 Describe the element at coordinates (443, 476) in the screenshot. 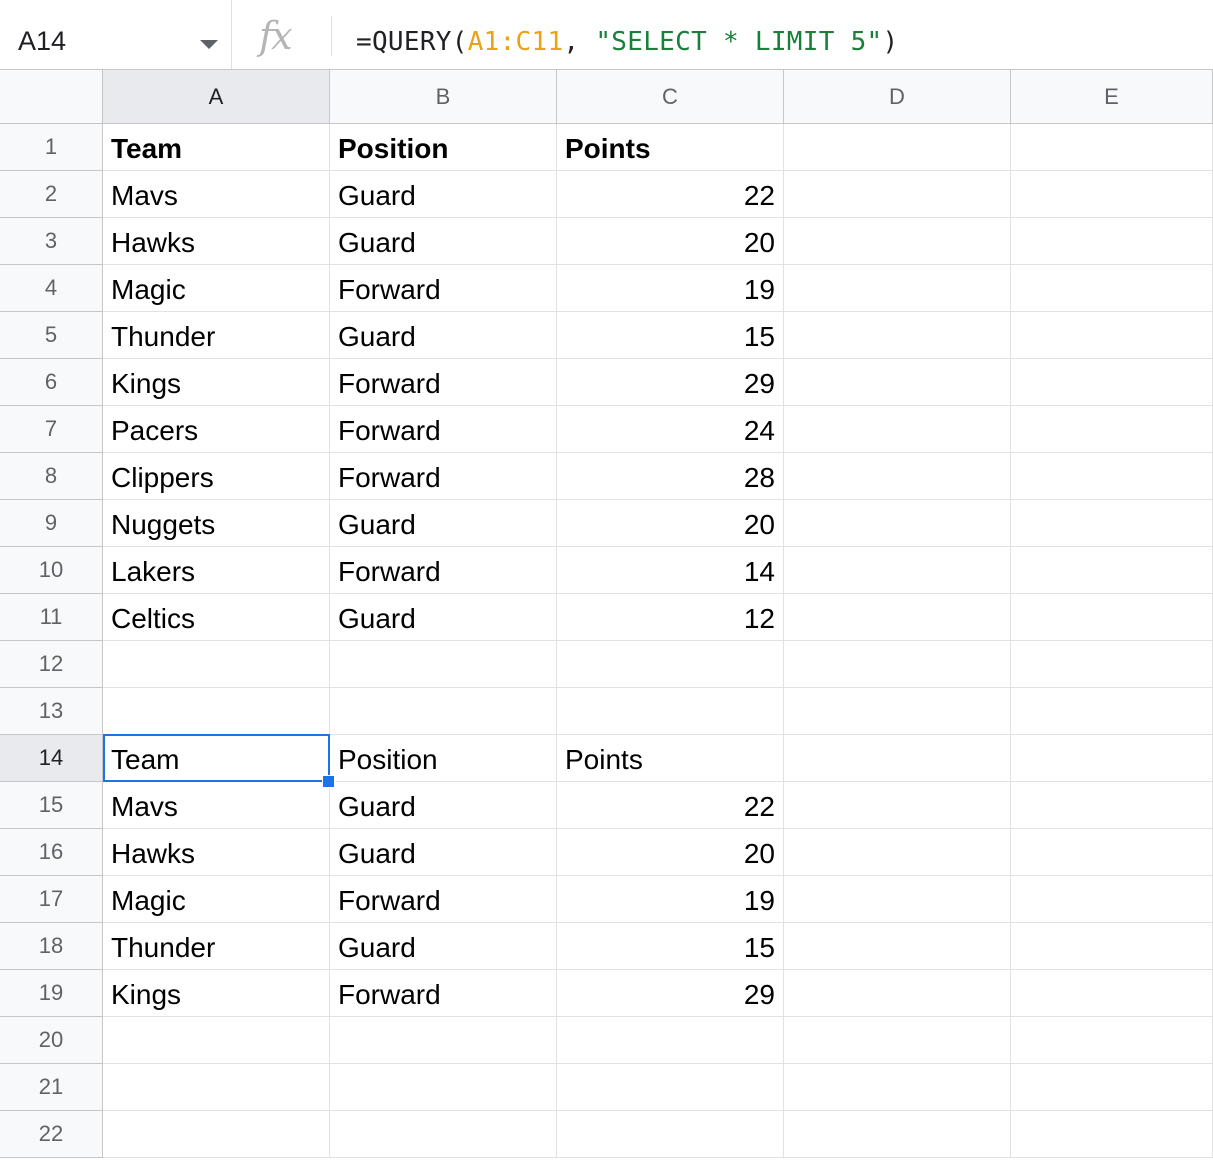

I see `cell-b8: Forward` at that location.